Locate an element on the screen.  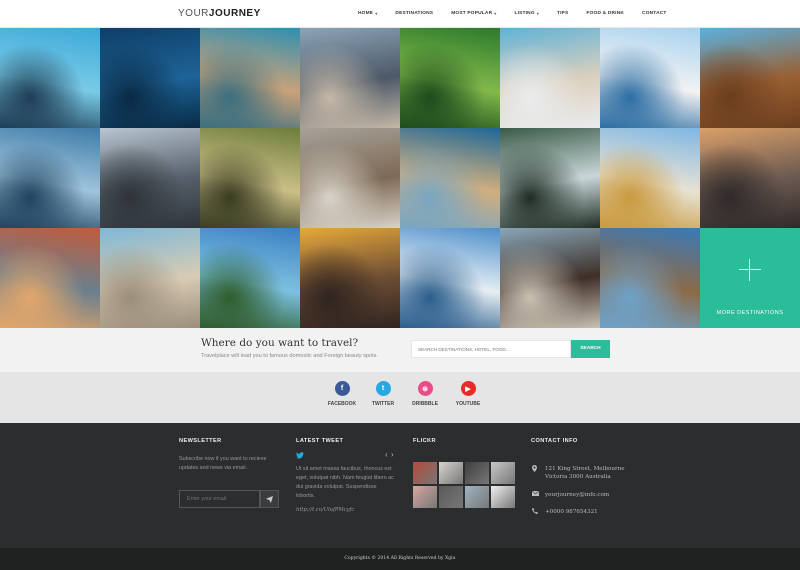
search-title: Where do you want to travel? is located at coordinates (280, 343).